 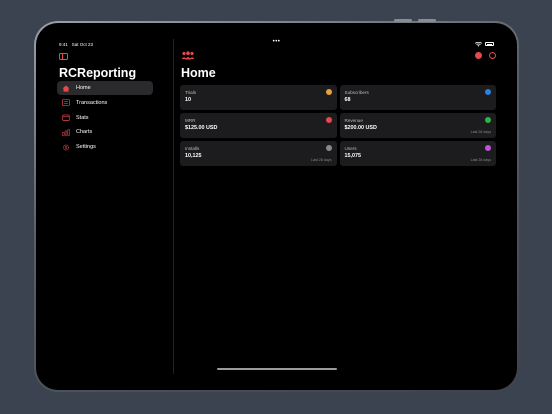 I want to click on card-subscribers: Subscribers 68, so click(x=417, y=97).